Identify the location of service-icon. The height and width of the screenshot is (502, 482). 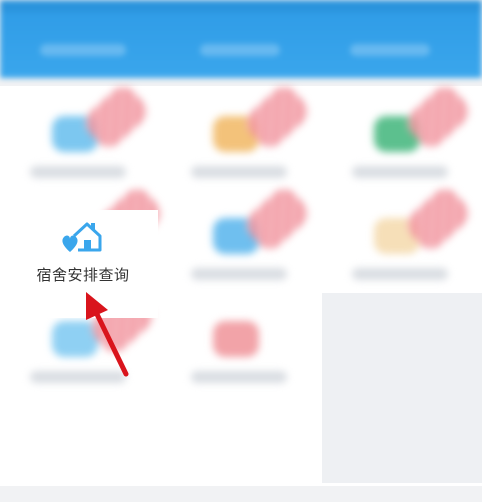
(236, 339).